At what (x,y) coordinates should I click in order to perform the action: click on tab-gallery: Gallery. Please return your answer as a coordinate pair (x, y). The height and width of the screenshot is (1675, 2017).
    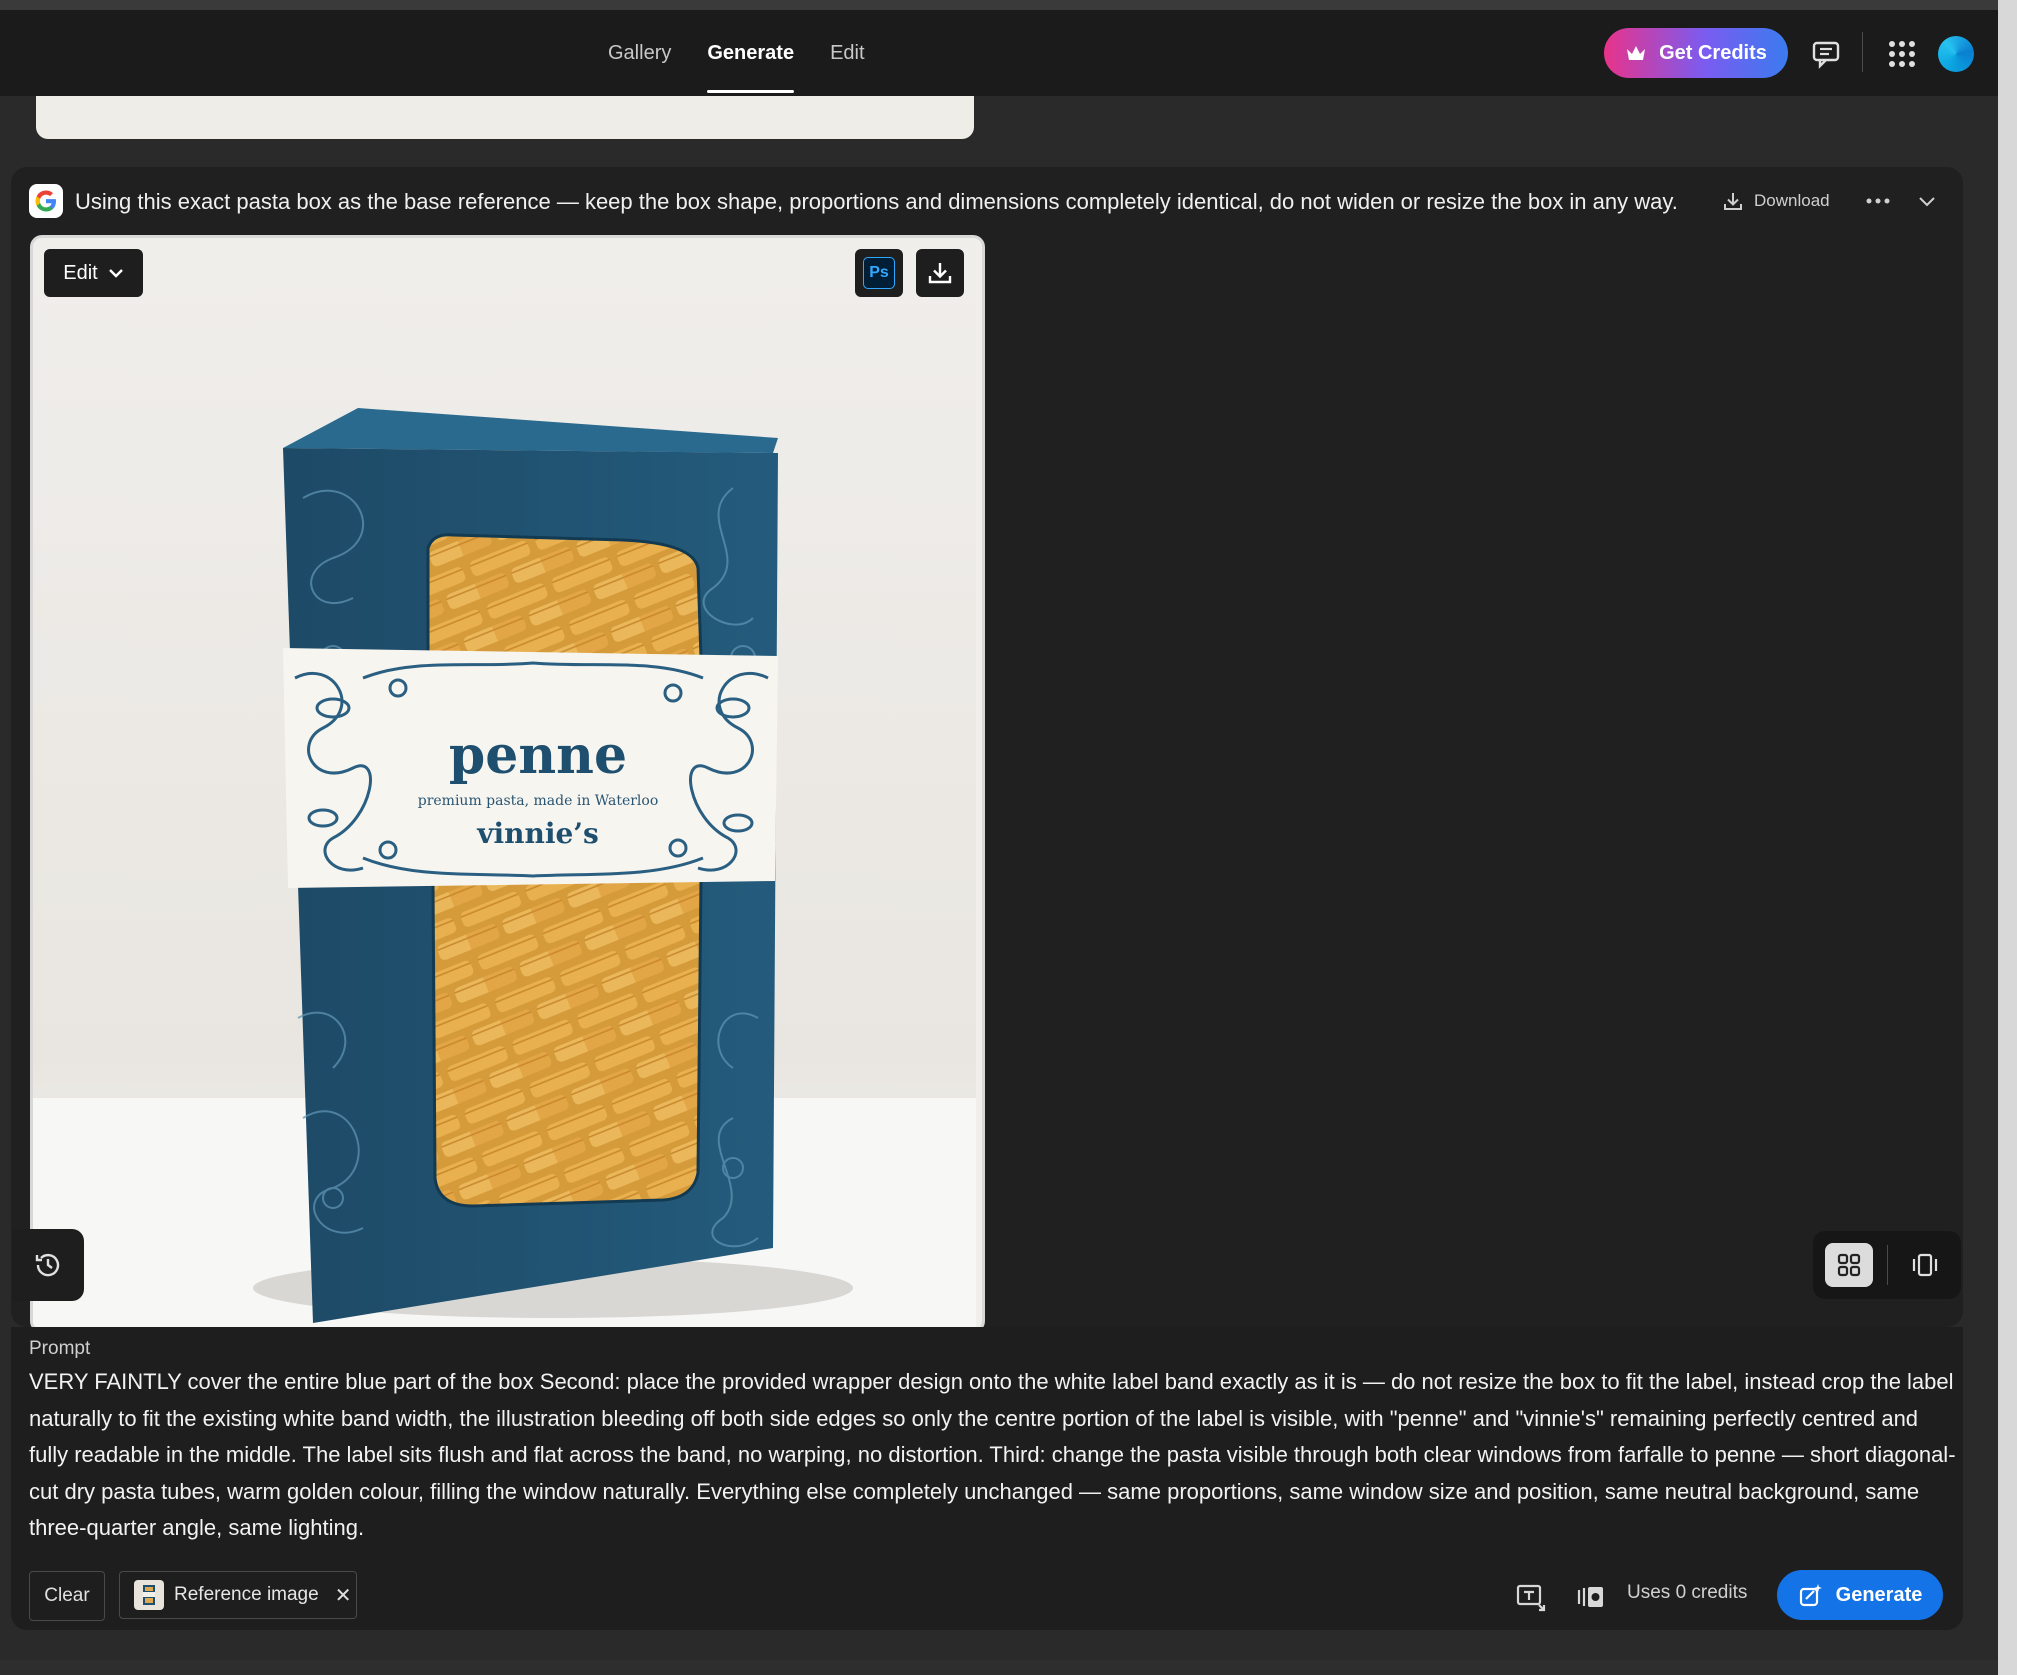
    Looking at the image, I should click on (639, 53).